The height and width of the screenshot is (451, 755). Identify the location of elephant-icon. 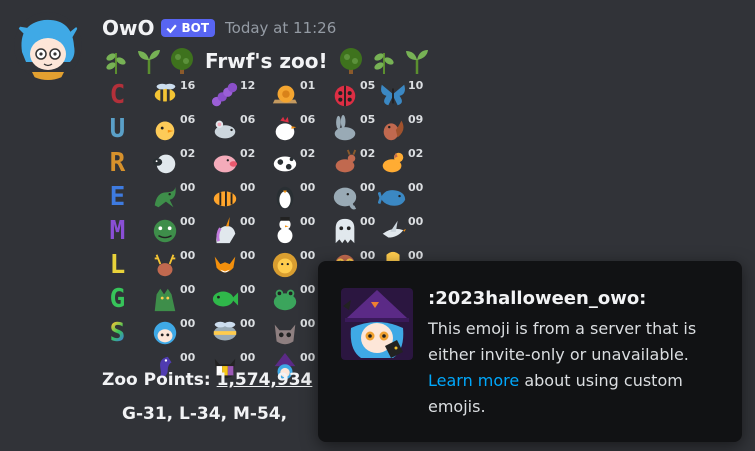
(345, 197).